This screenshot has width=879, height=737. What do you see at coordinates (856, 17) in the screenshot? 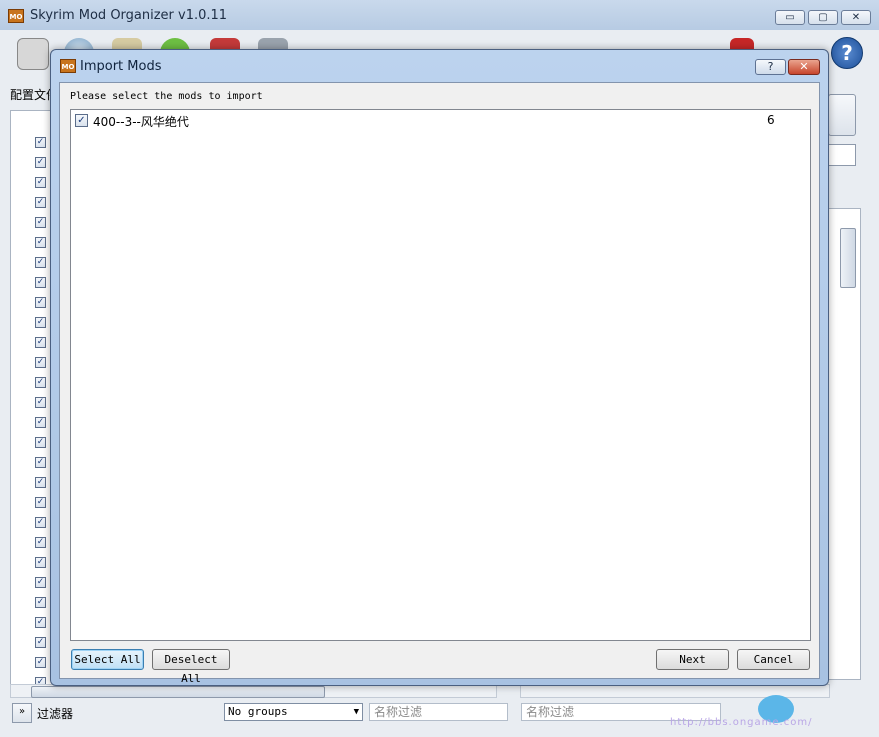
I see `close-window-button: ✕` at bounding box center [856, 17].